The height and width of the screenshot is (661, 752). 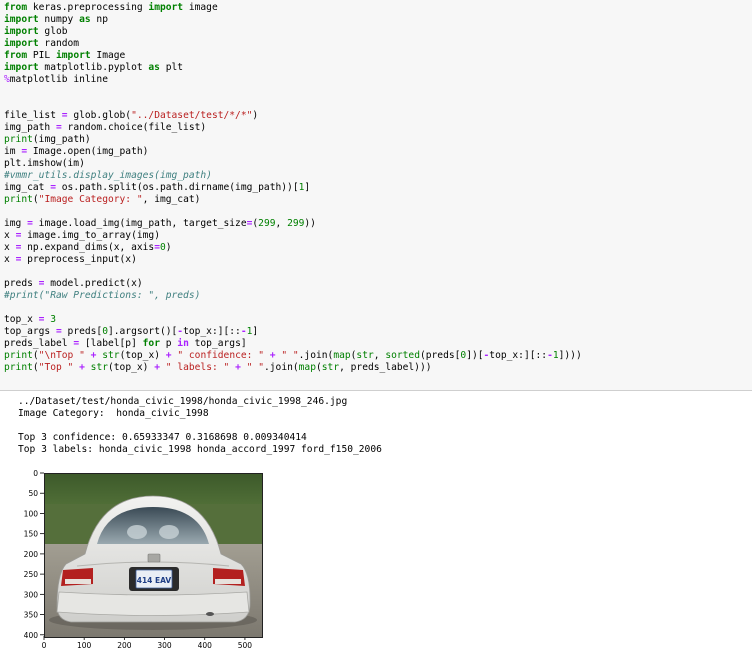 I want to click on x-axis-ticks: 0 100 200 300 400 500, so click(x=147, y=643).